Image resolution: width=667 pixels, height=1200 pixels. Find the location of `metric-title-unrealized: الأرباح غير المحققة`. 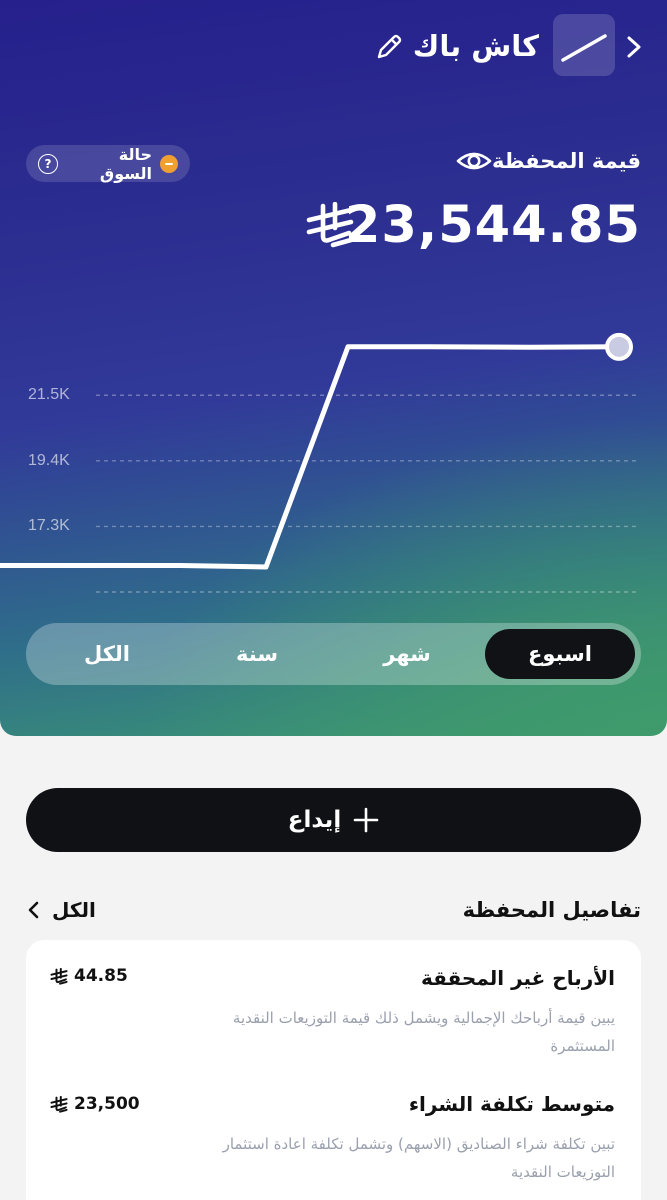

metric-title-unrealized: الأرباح غير المحققة is located at coordinates (518, 978).